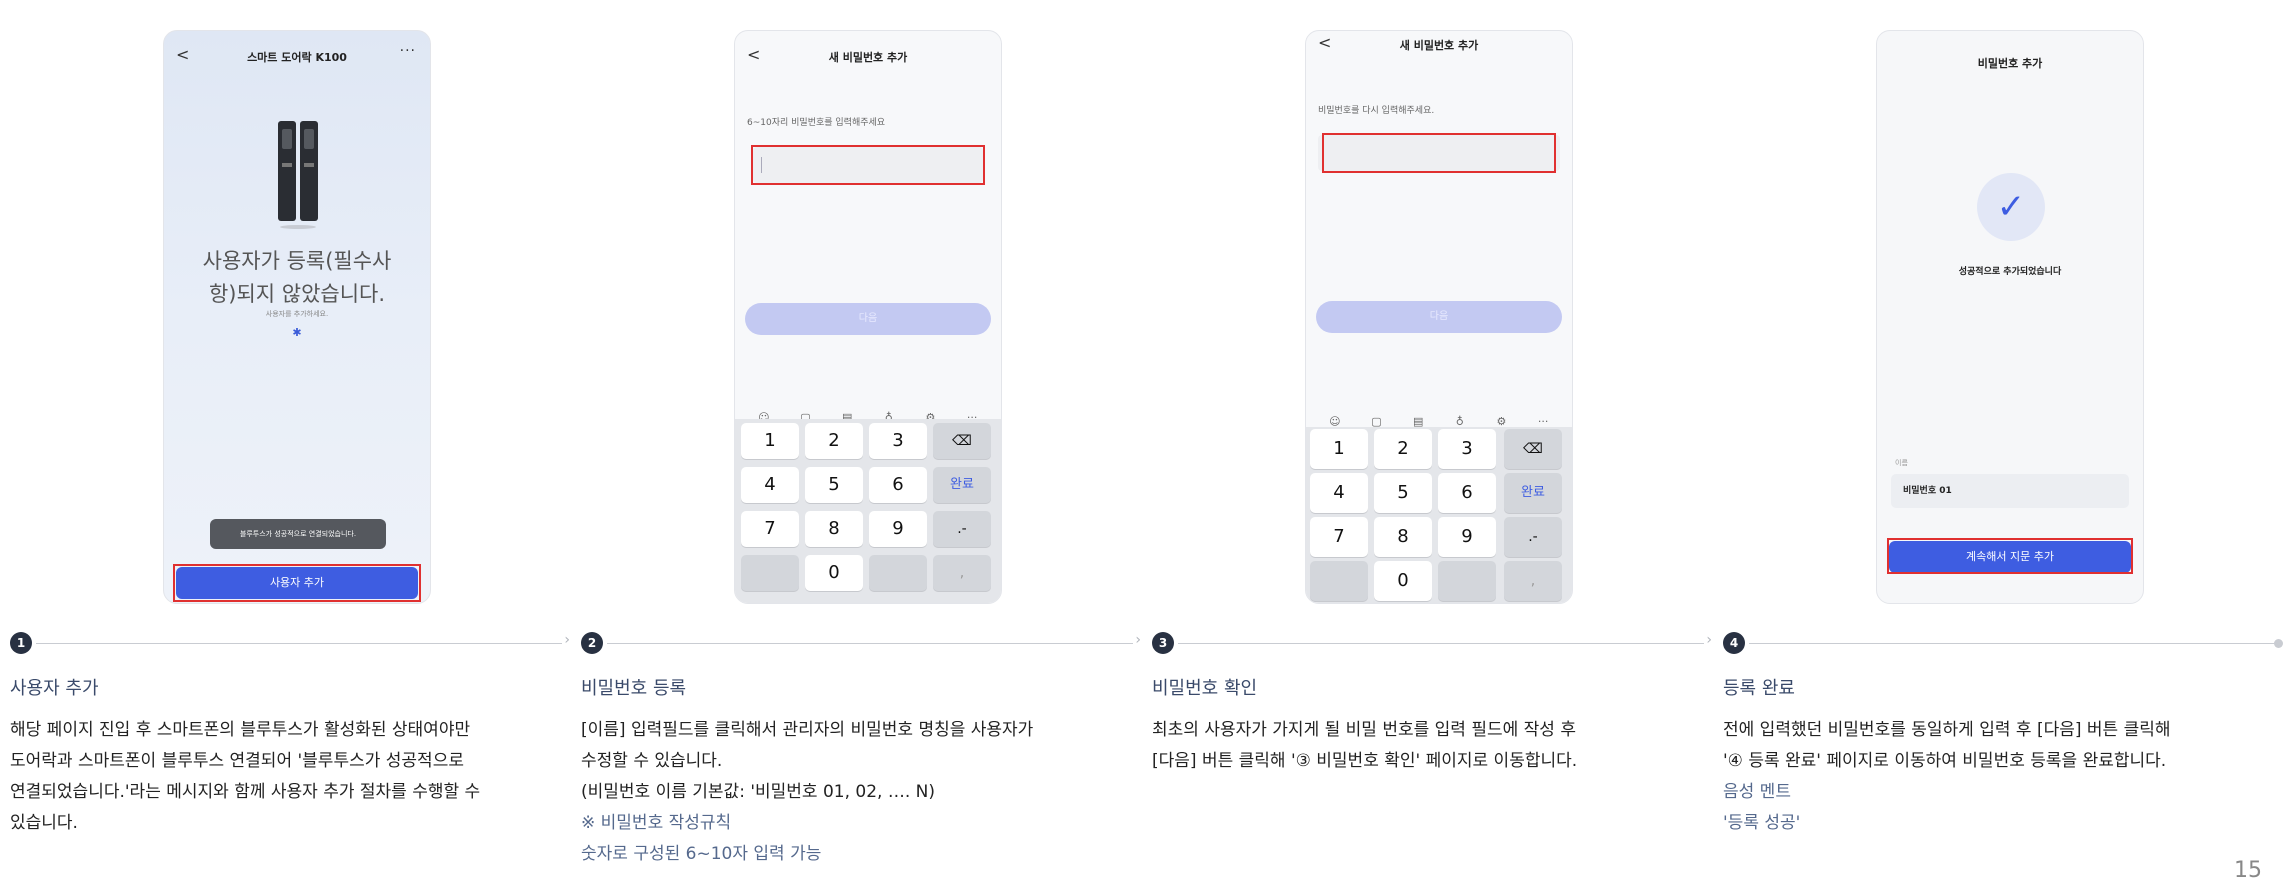 This screenshot has width=2284, height=888. I want to click on bluetooth-connected-toast: 블루투스가 성공적으로 연결되었습니다., so click(298, 534).